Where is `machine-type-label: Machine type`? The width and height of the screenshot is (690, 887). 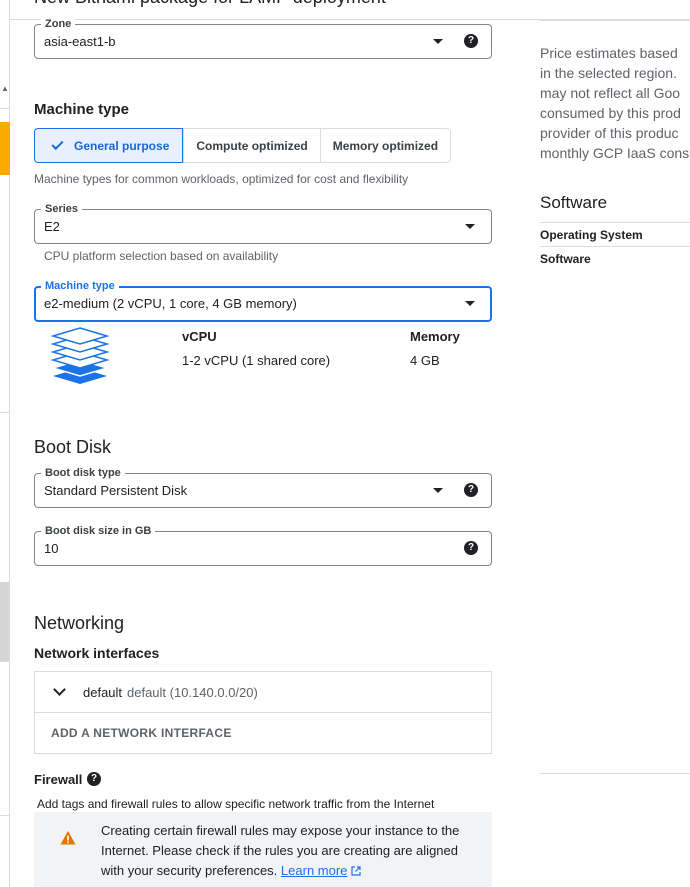
machine-type-label: Machine type is located at coordinates (80, 286).